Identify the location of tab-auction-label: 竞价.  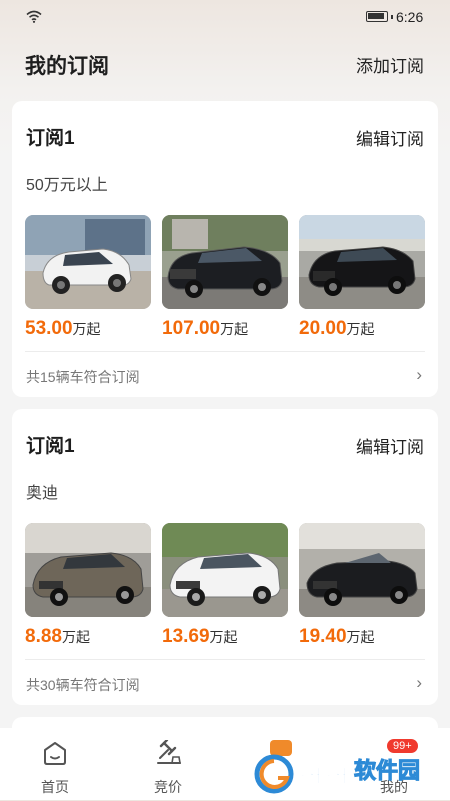
(168, 787).